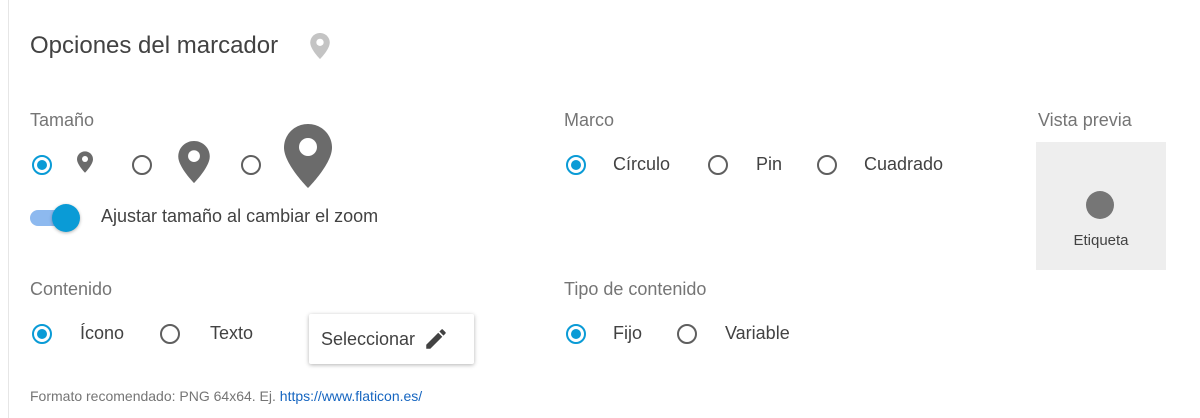 The height and width of the screenshot is (418, 1200). What do you see at coordinates (903, 164) in the screenshot?
I see `frame-square-label: Cuadrado` at bounding box center [903, 164].